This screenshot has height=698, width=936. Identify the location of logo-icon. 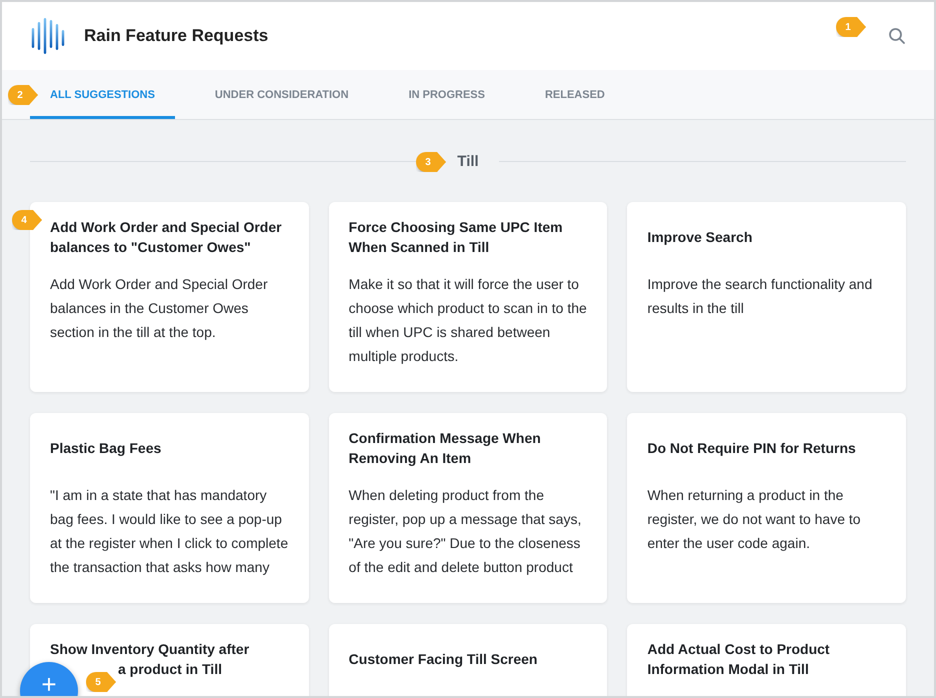
(48, 36).